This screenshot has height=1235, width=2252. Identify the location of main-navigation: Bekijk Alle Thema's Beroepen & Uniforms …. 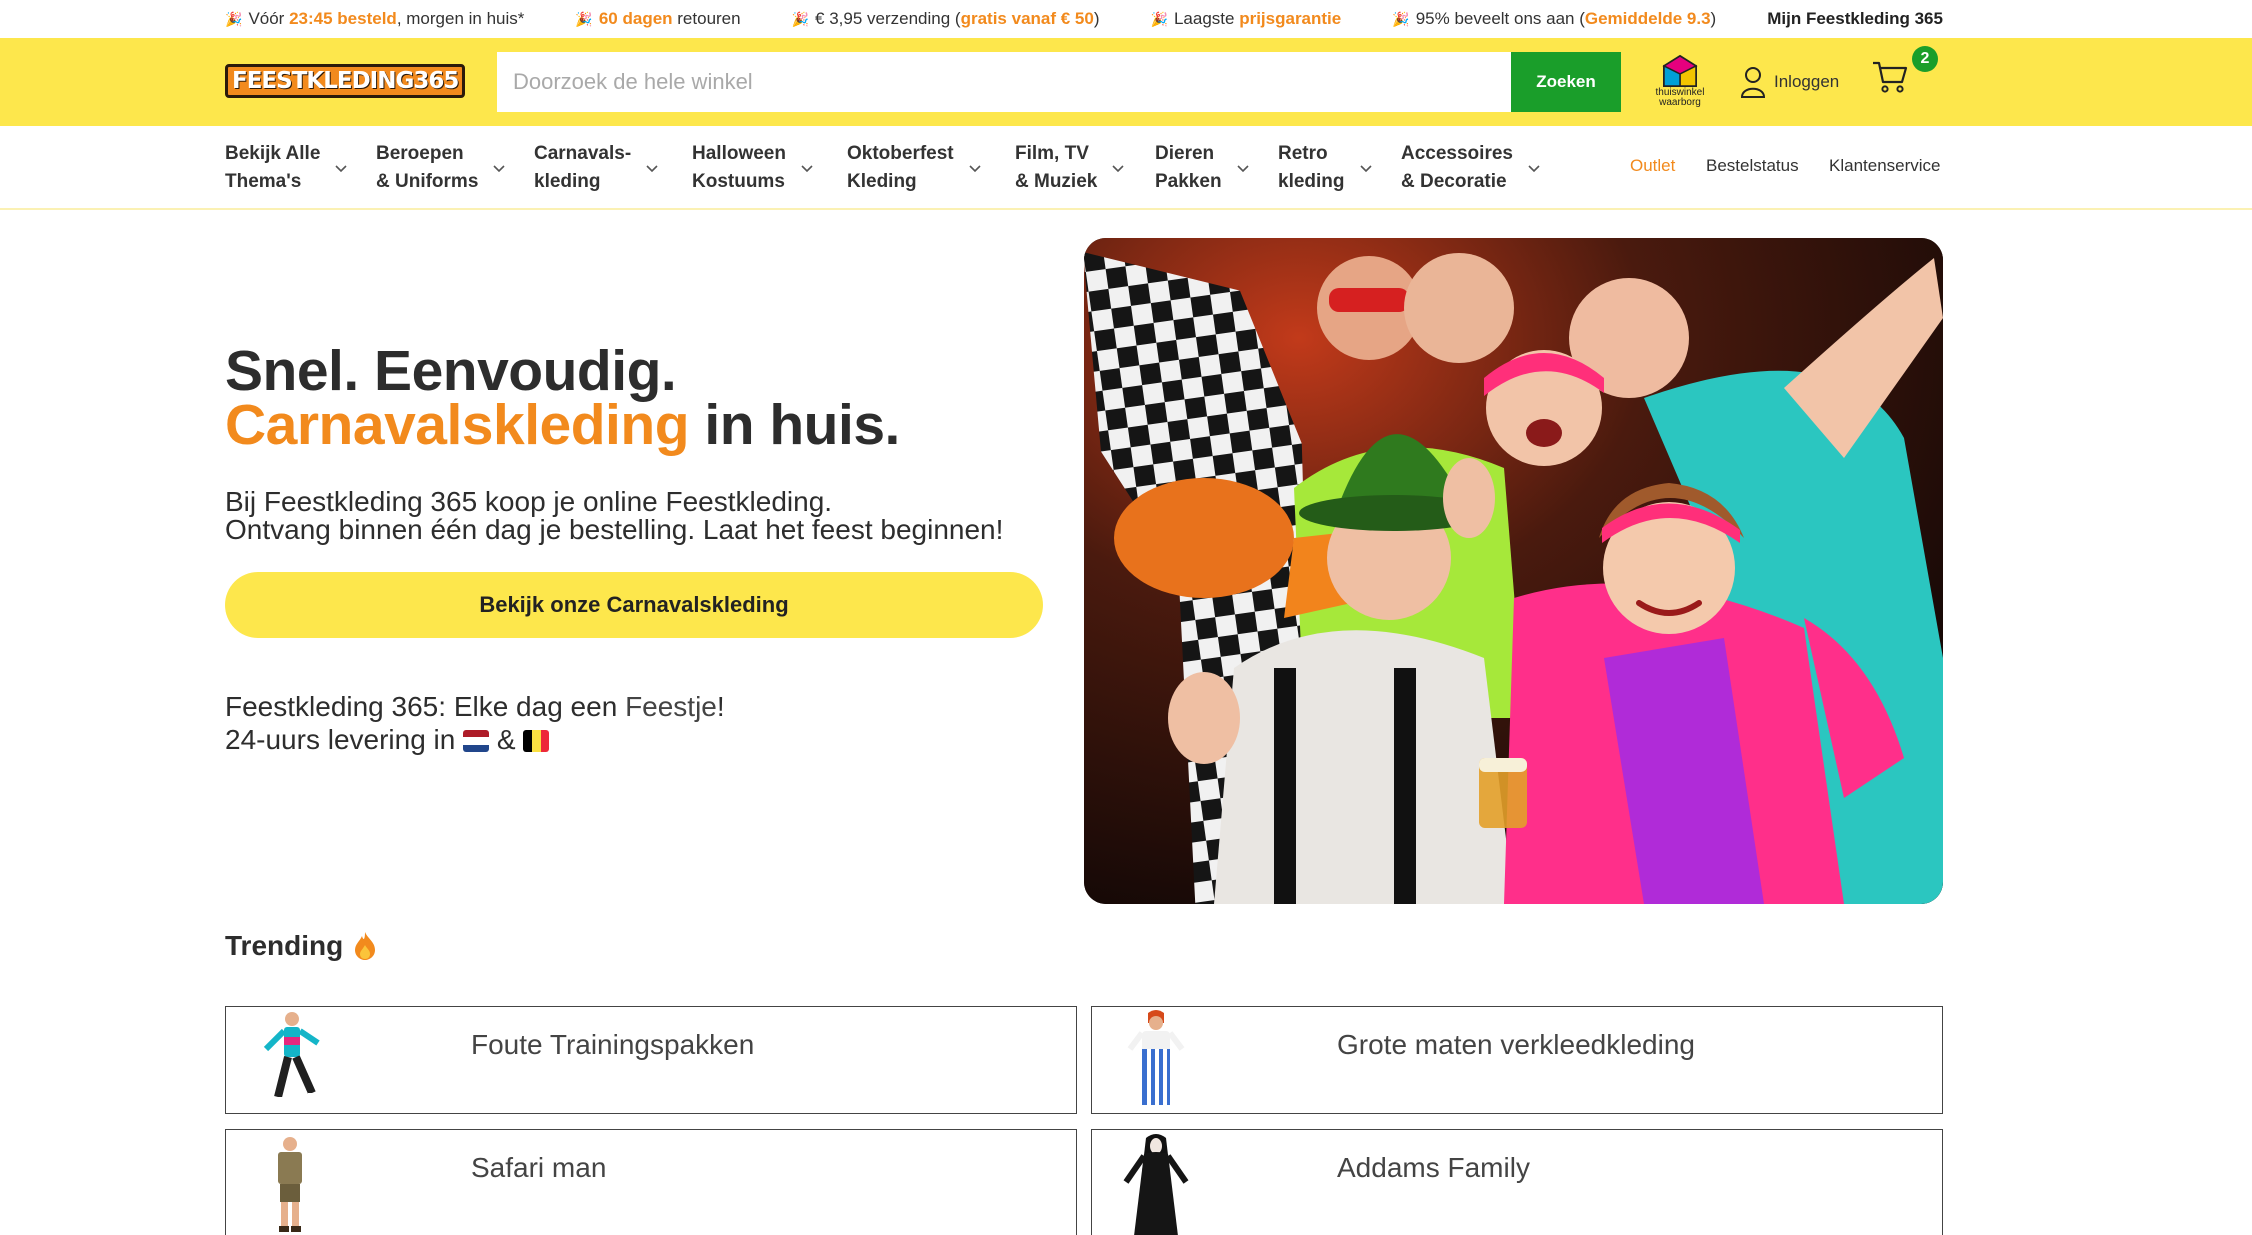
(1126, 168).